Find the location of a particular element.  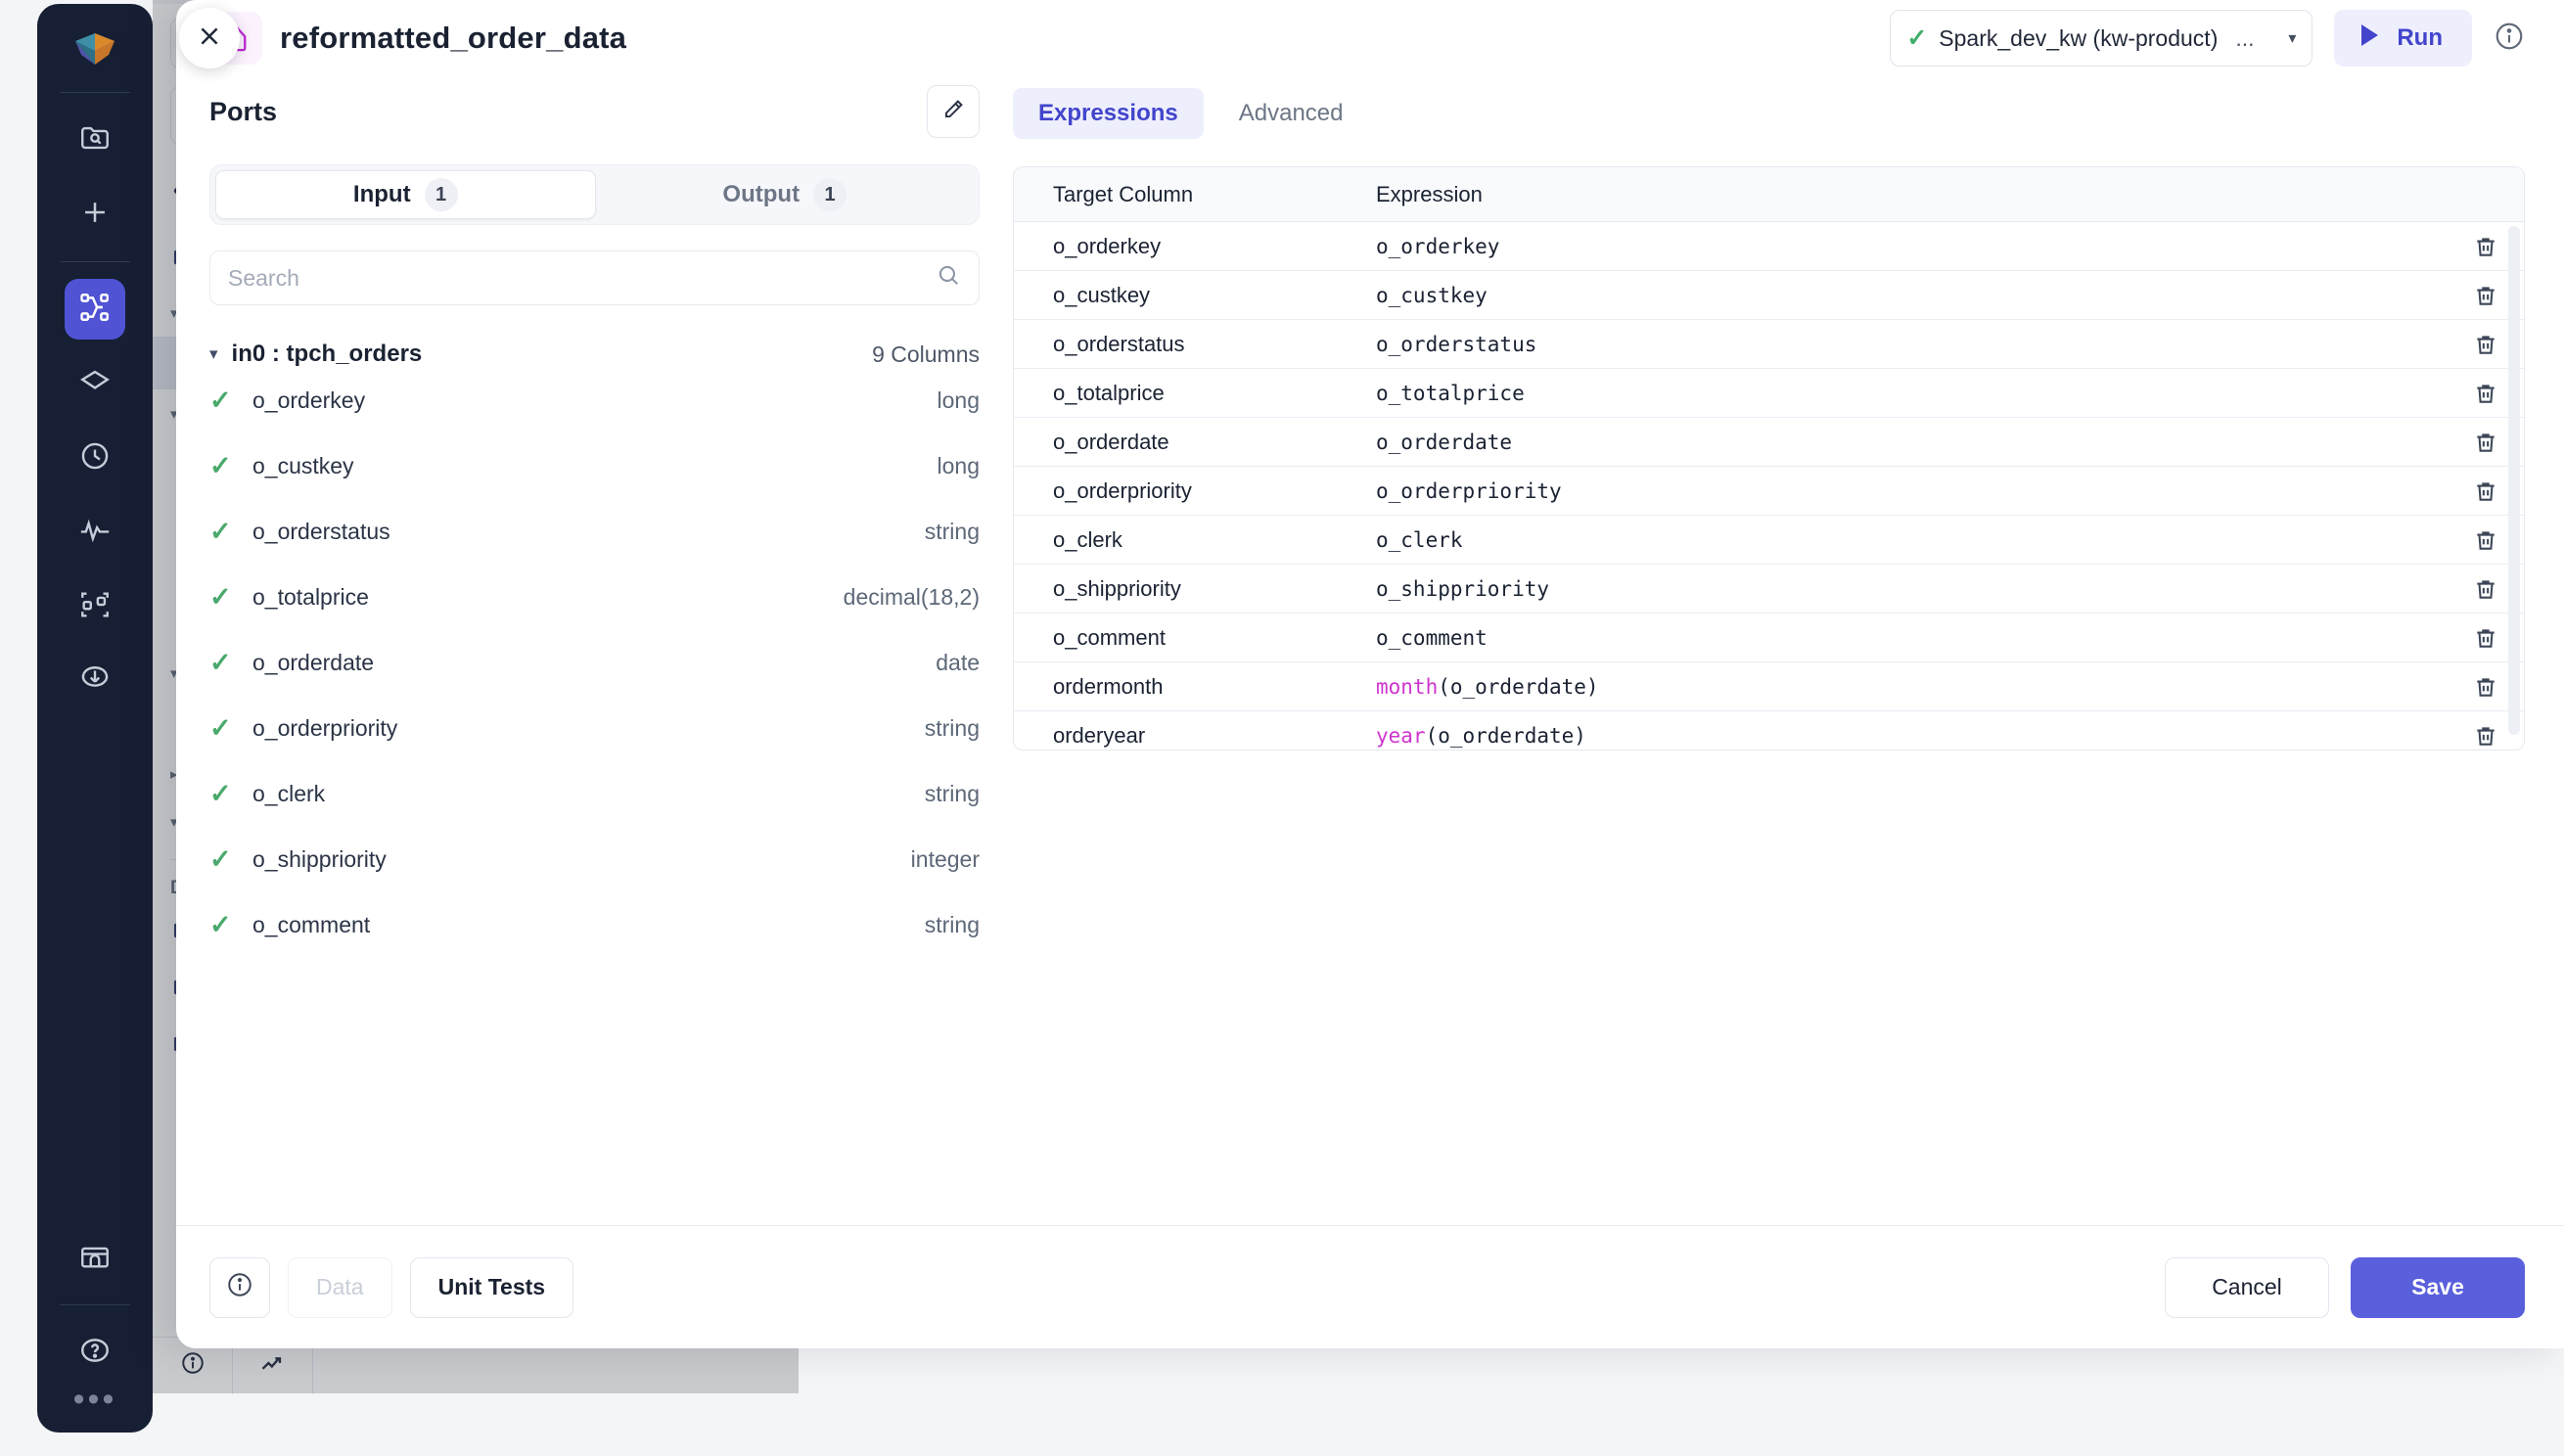

sidebar-item-marketplace is located at coordinates (95, 1257).